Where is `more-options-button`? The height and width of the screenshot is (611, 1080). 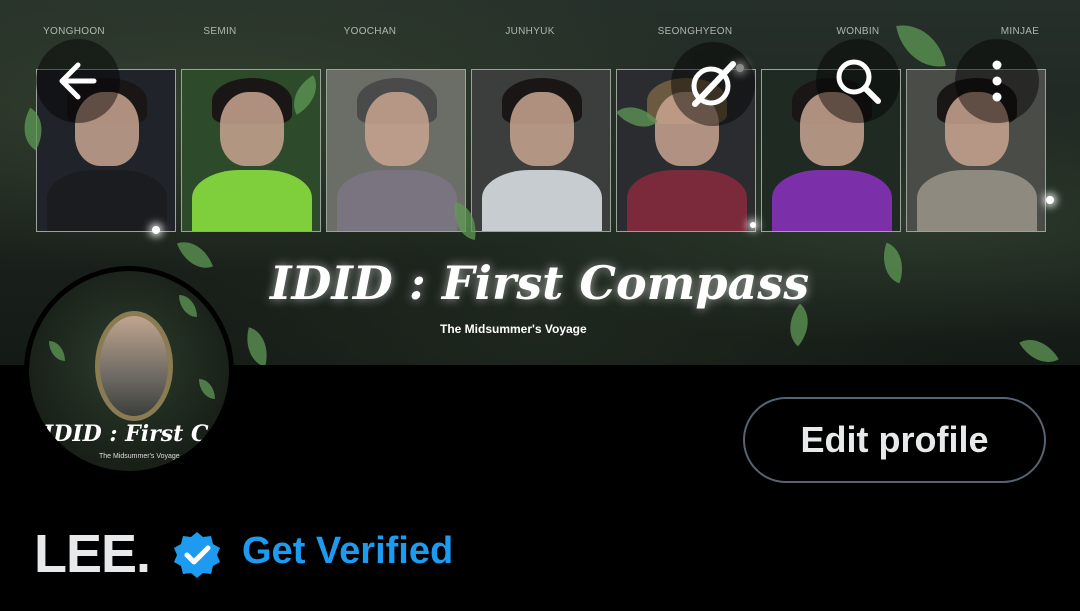
more-options-button is located at coordinates (997, 81).